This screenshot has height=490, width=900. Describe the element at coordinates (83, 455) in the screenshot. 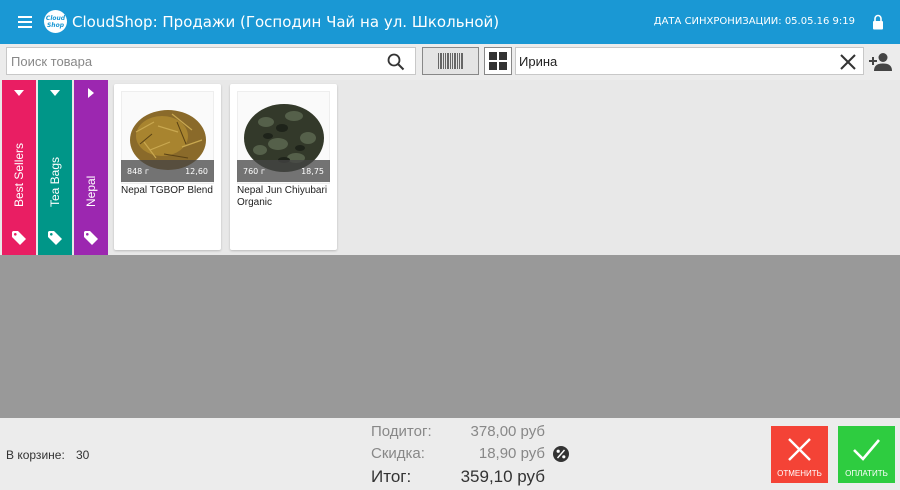

I see `cart-count-value: 30` at that location.